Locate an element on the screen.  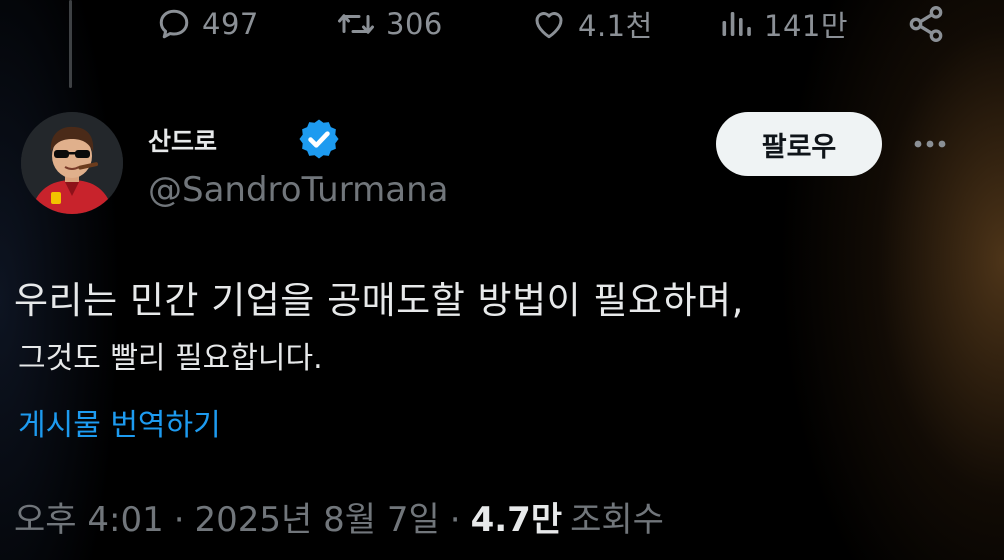
post-date: 2025년 8월 7일 is located at coordinates (317, 516).